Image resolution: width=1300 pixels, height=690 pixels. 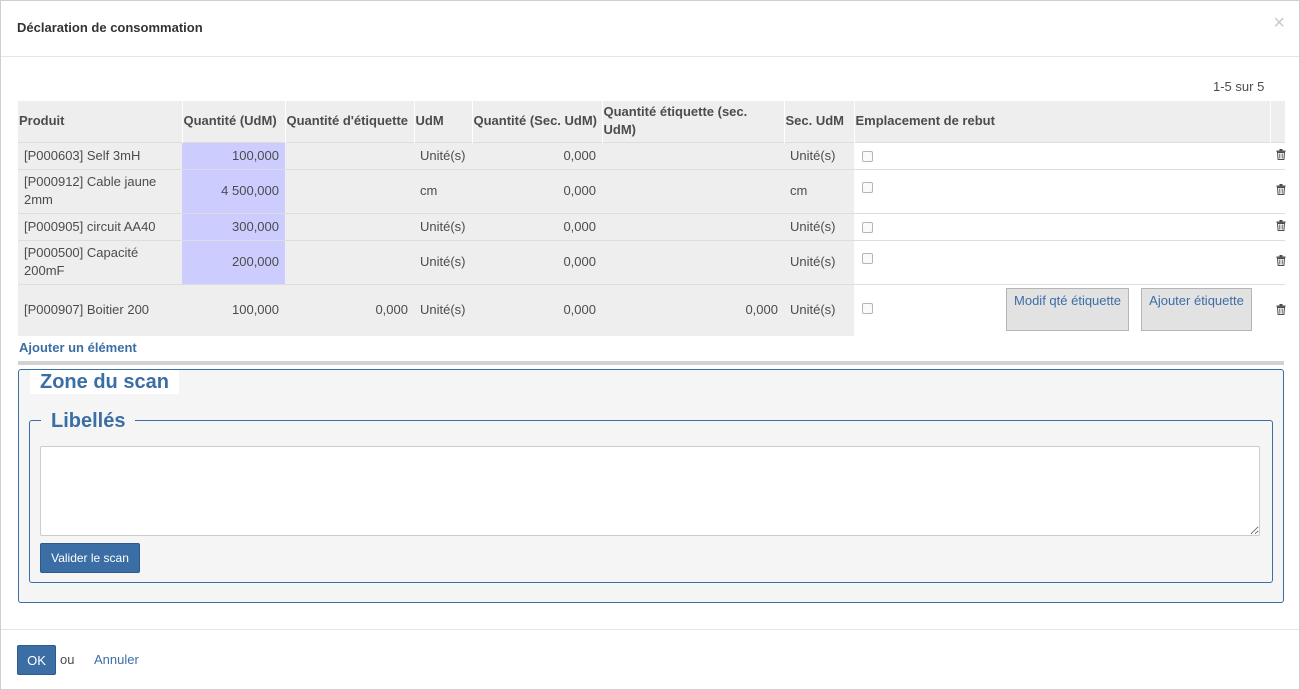 I want to click on column-header-product: Produit, so click(x=100, y=121).